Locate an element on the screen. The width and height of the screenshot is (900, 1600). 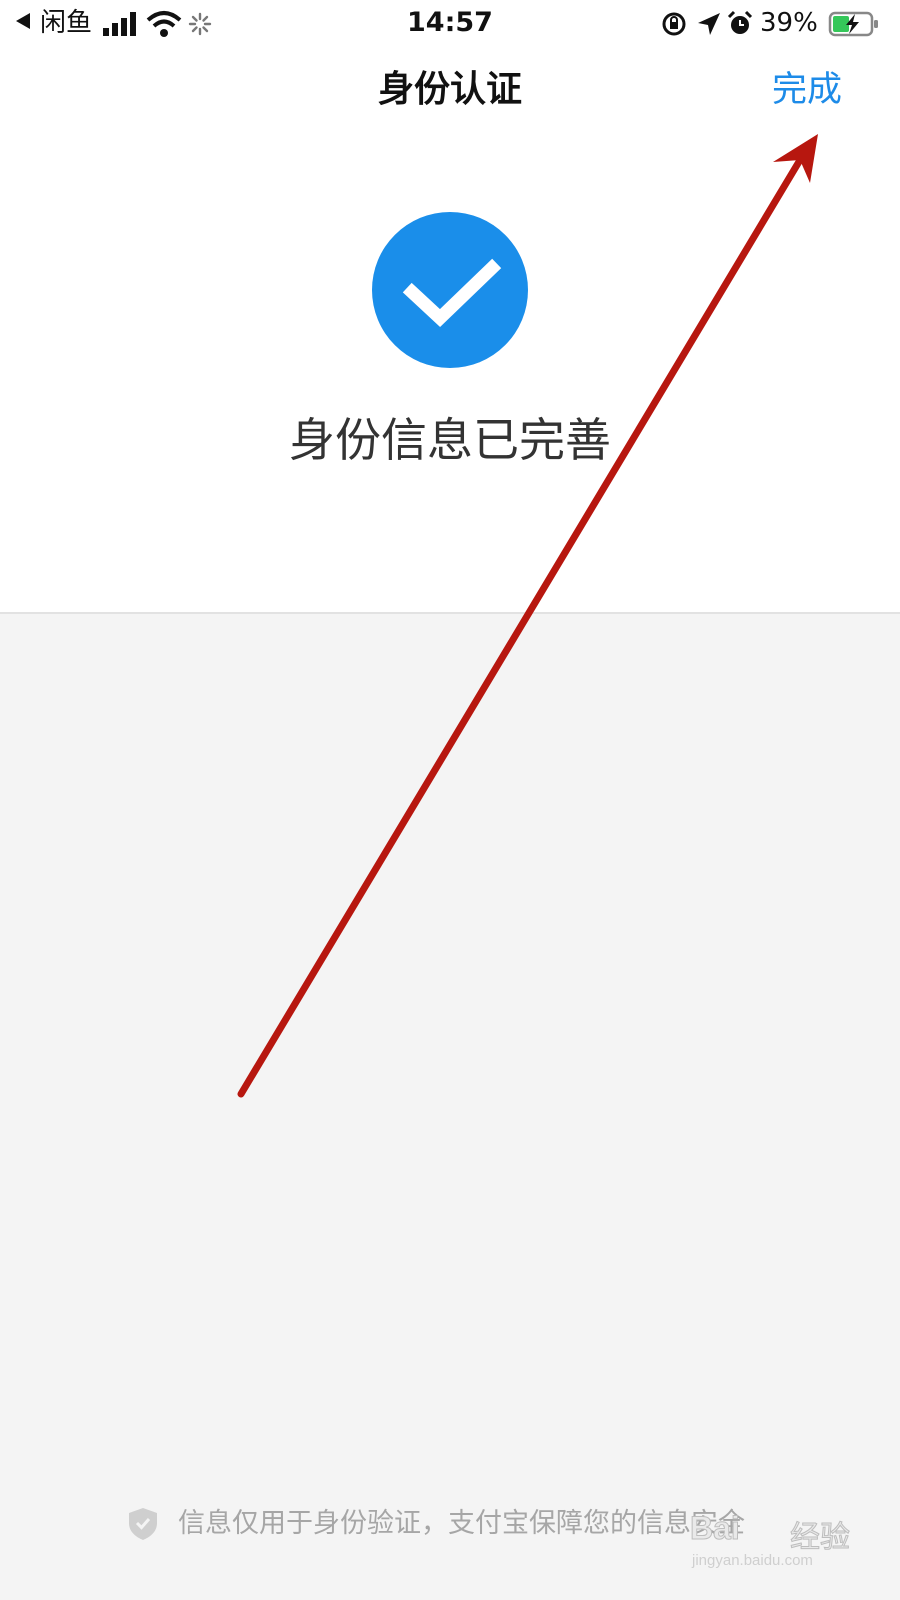
check-circle-icon is located at coordinates (450, 290).